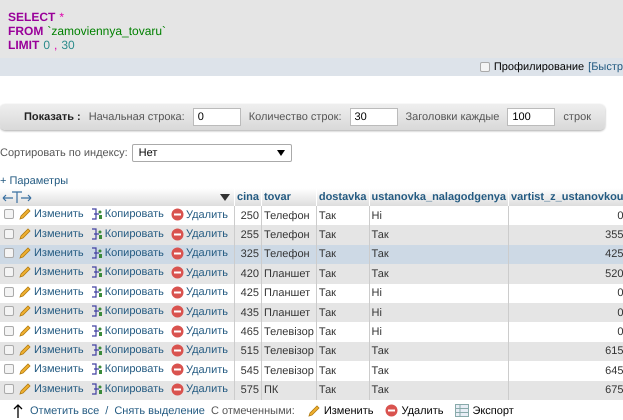  What do you see at coordinates (248, 371) in the screenshot?
I see `table-cell: 545` at bounding box center [248, 371].